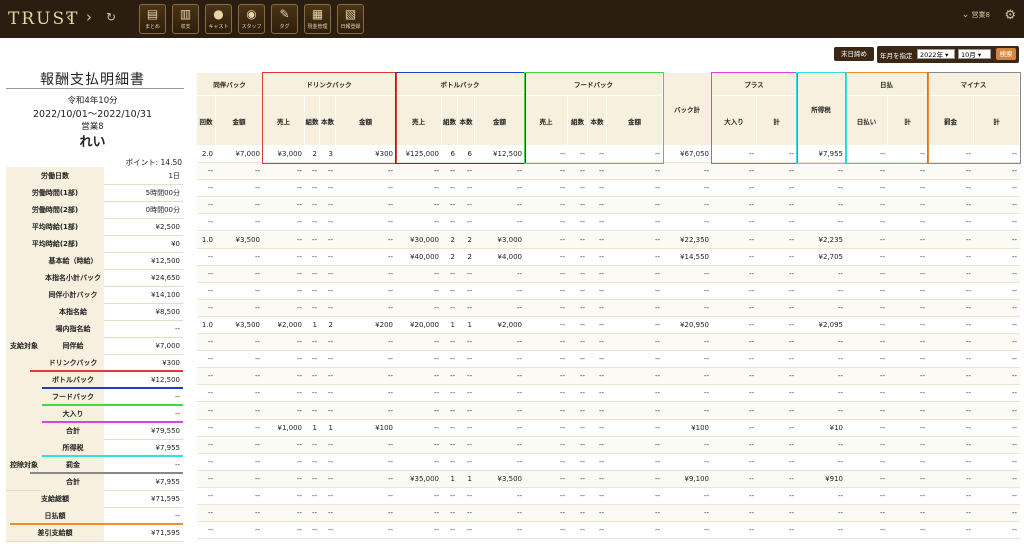 This screenshot has width=1024, height=552. I want to click on toolbar-button-6: ▧ 日報登録, so click(350, 19).